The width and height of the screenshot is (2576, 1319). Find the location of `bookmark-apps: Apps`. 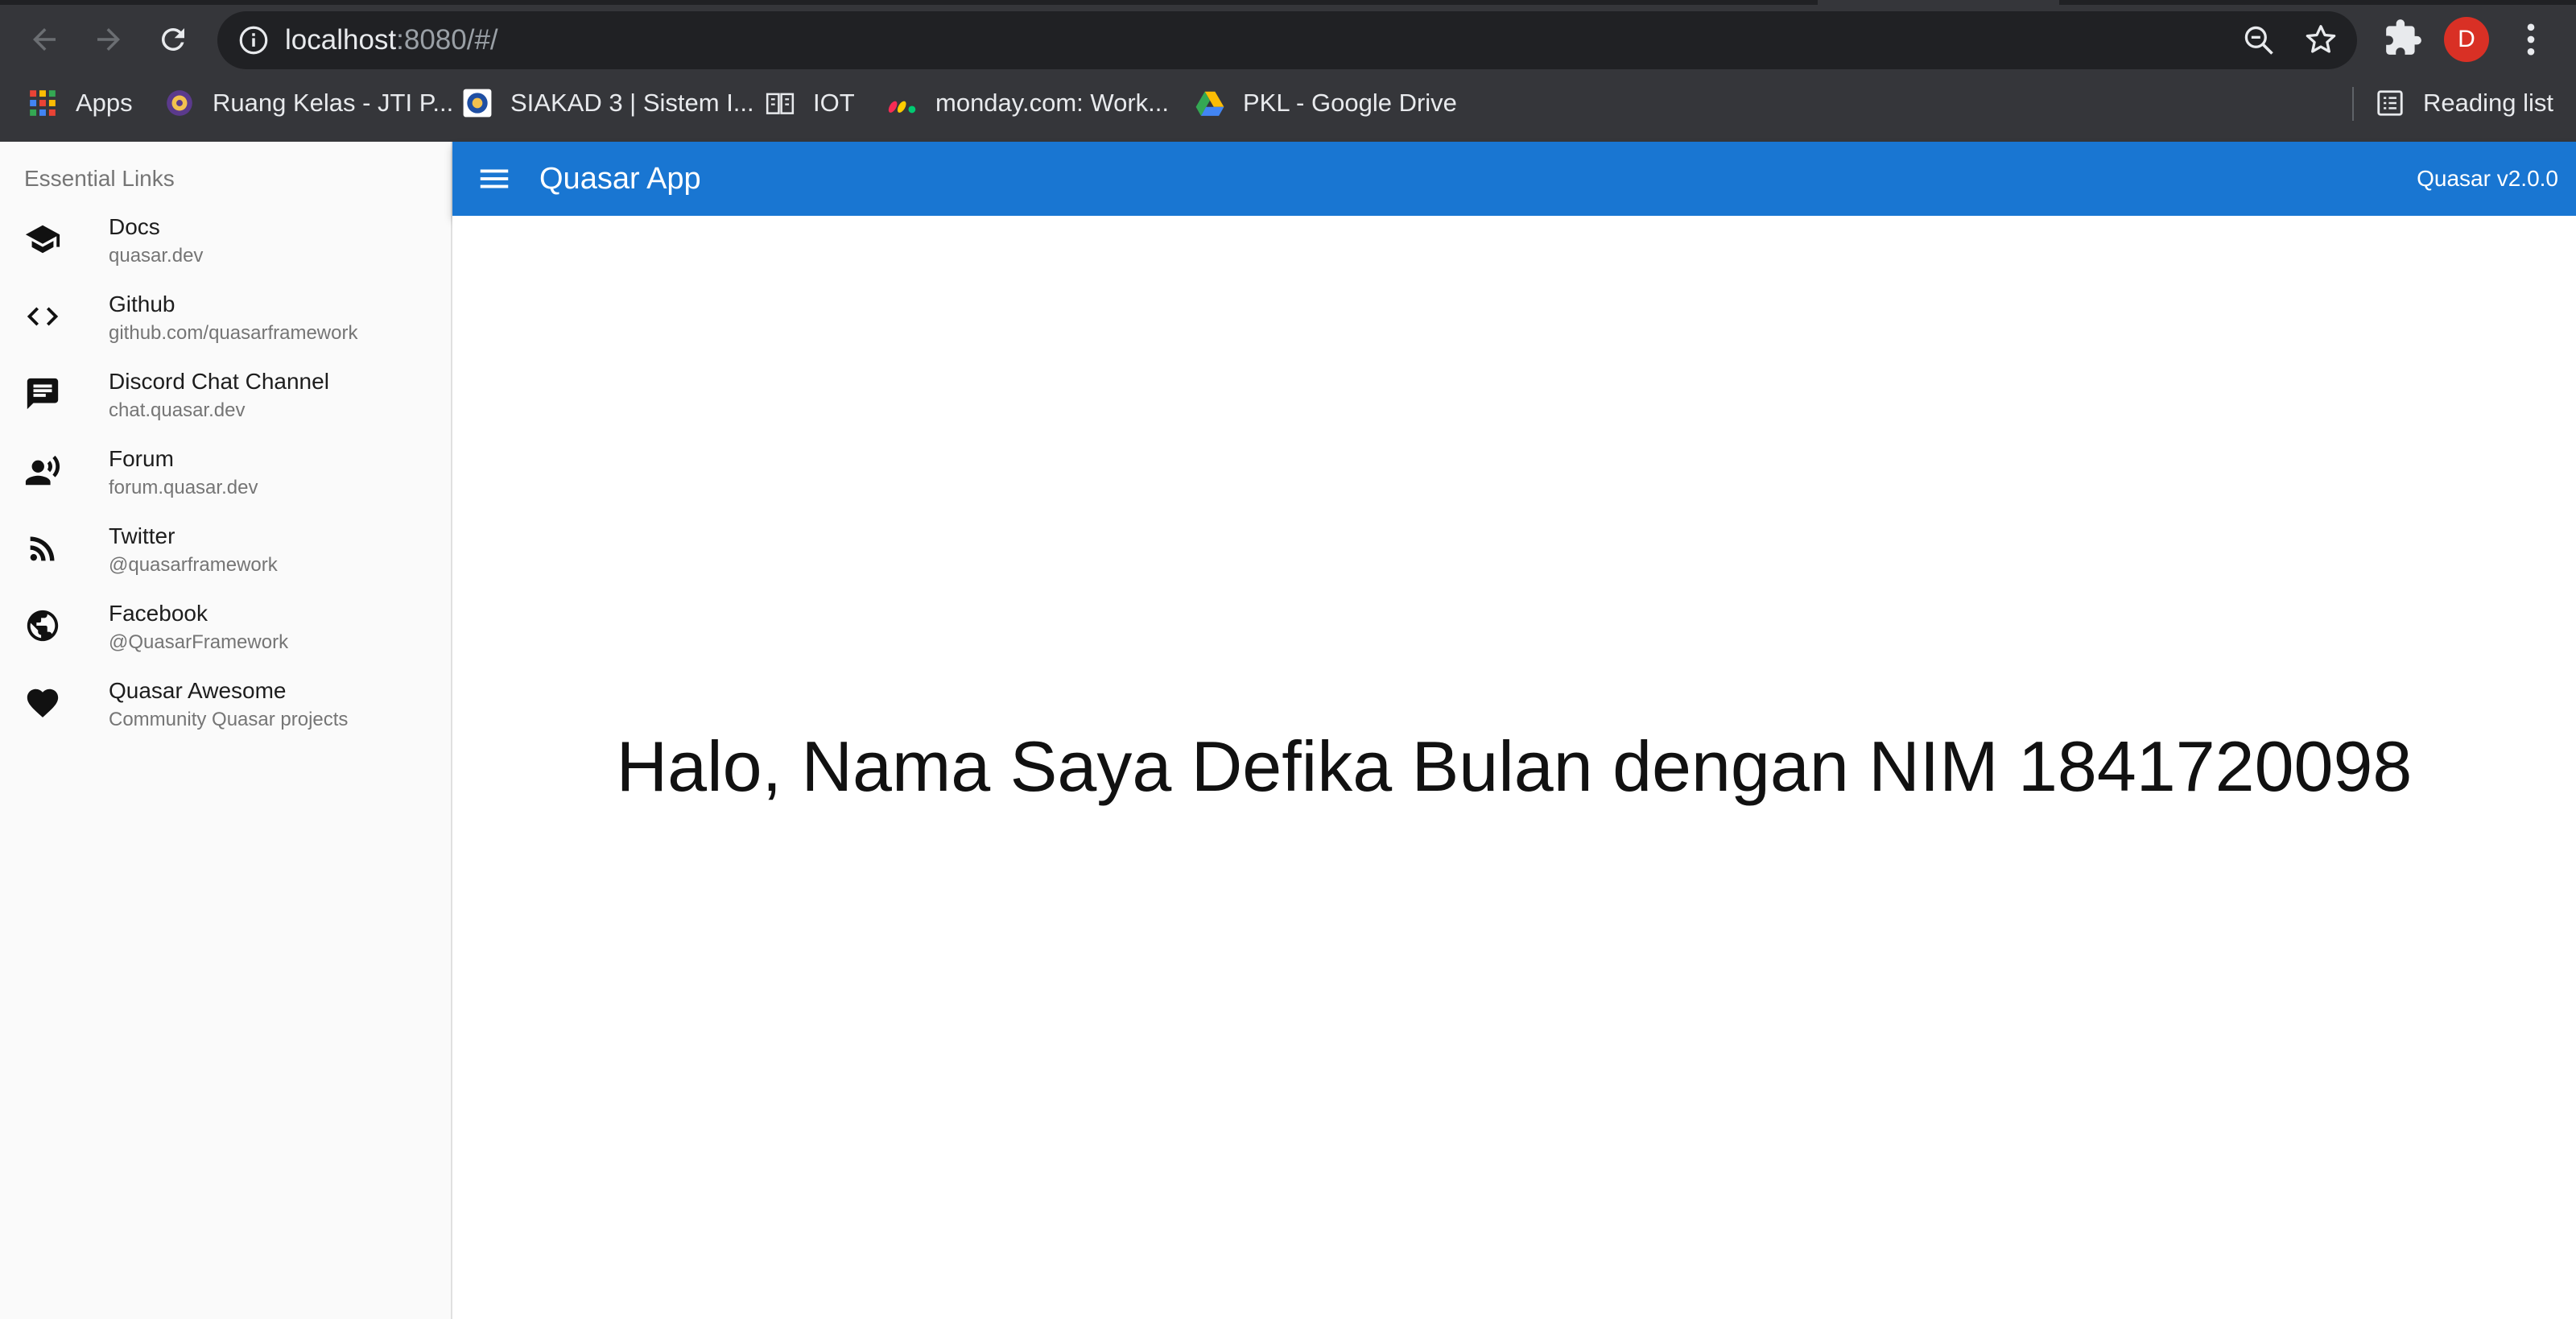

bookmark-apps: Apps is located at coordinates (80, 104).